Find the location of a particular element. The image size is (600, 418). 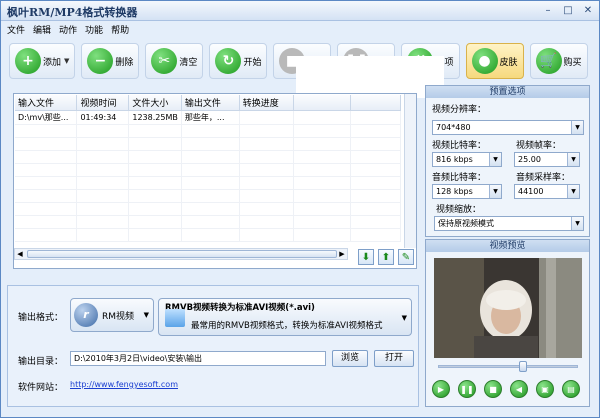

framerate-label: 视频帧率： is located at coordinates (539, 146).